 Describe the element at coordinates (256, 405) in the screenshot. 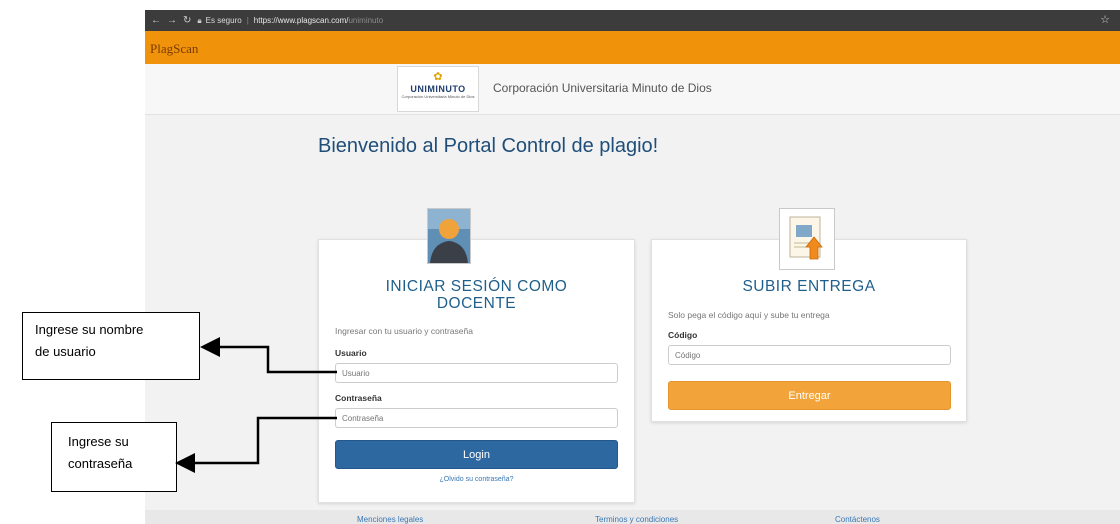

I see `annotation-arrows` at that location.